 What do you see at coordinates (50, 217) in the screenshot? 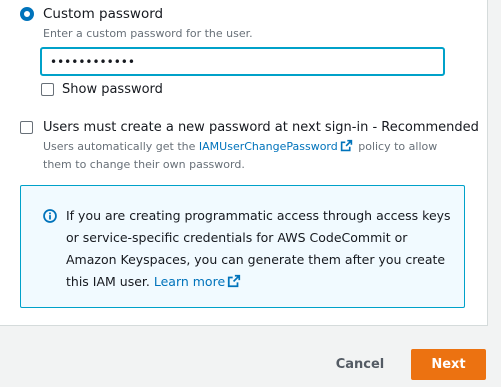
I see `info-icon` at bounding box center [50, 217].